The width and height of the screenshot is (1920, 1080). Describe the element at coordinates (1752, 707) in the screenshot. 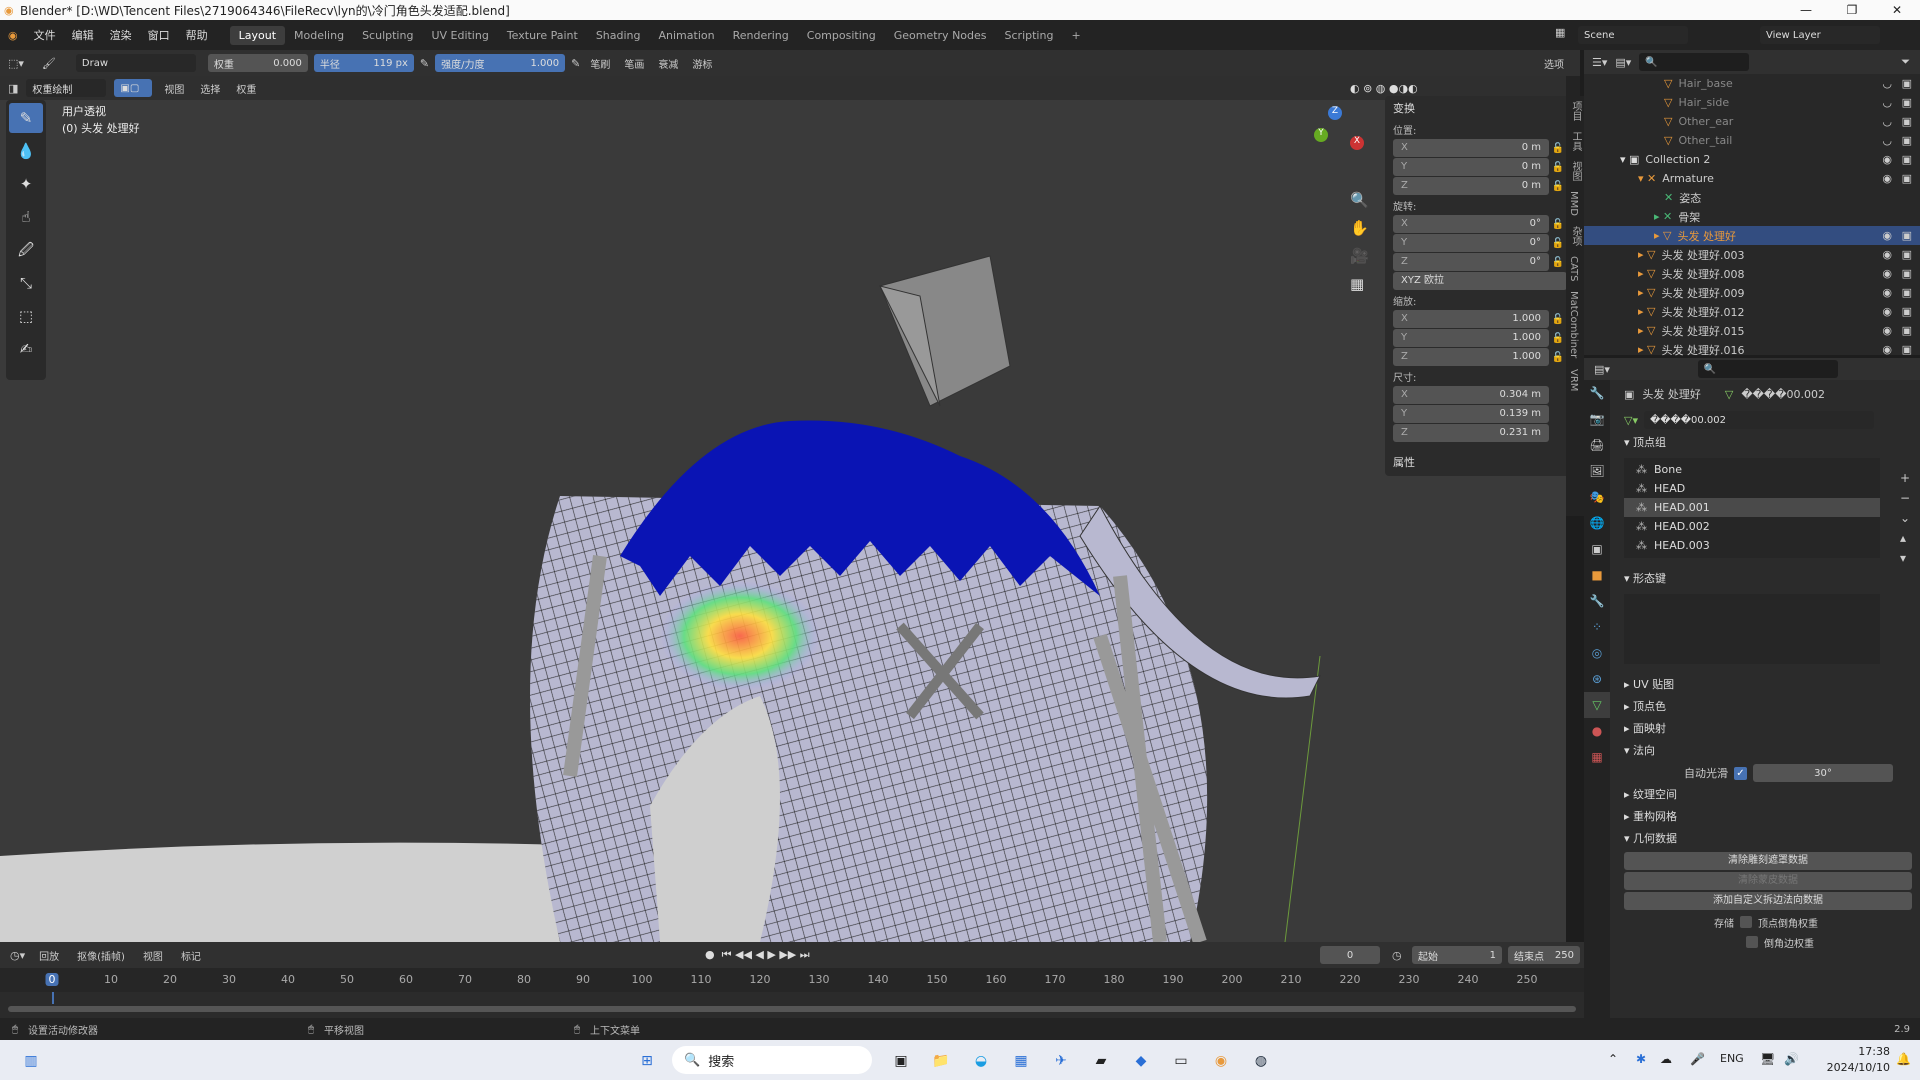

I see `vertex-colors-header: ▸ 顶点色` at that location.